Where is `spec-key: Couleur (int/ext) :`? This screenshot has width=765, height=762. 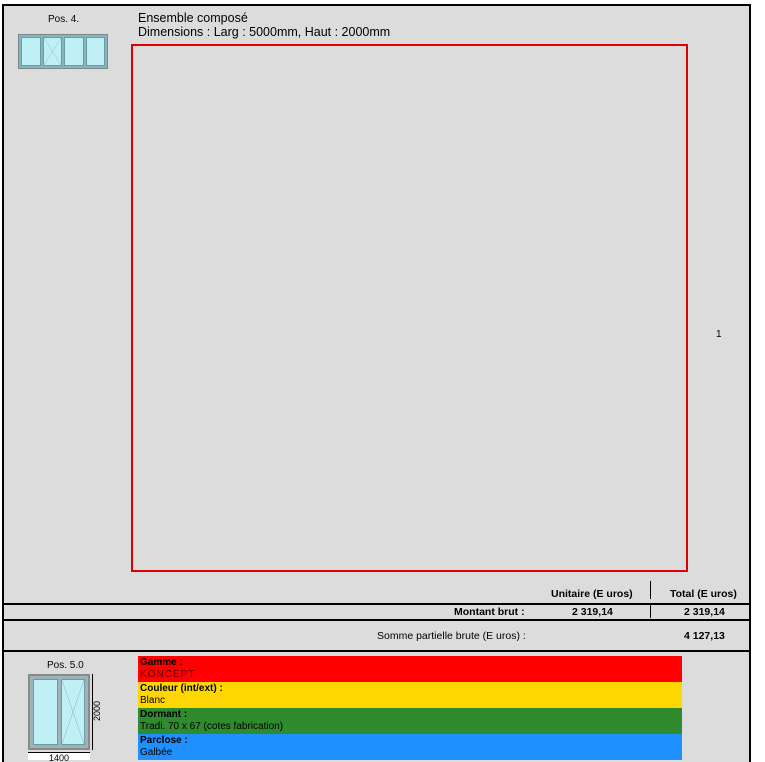 spec-key: Couleur (int/ext) : is located at coordinates (181, 688).